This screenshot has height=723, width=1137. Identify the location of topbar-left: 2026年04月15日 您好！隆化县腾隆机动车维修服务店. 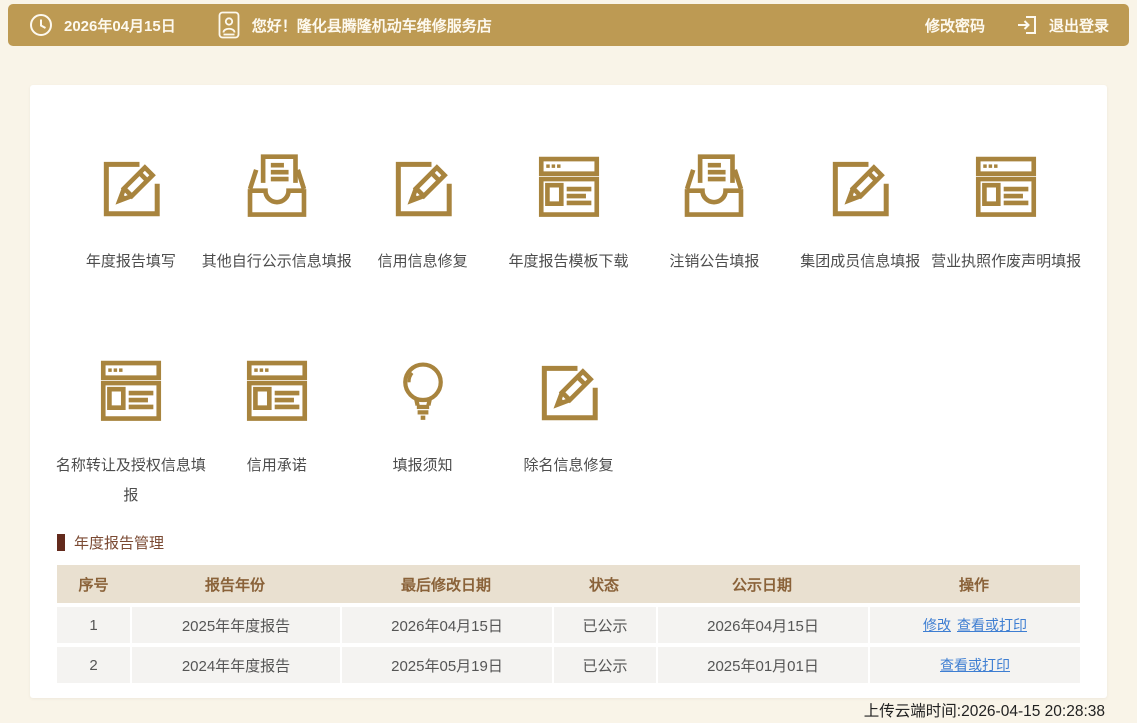
(260, 25).